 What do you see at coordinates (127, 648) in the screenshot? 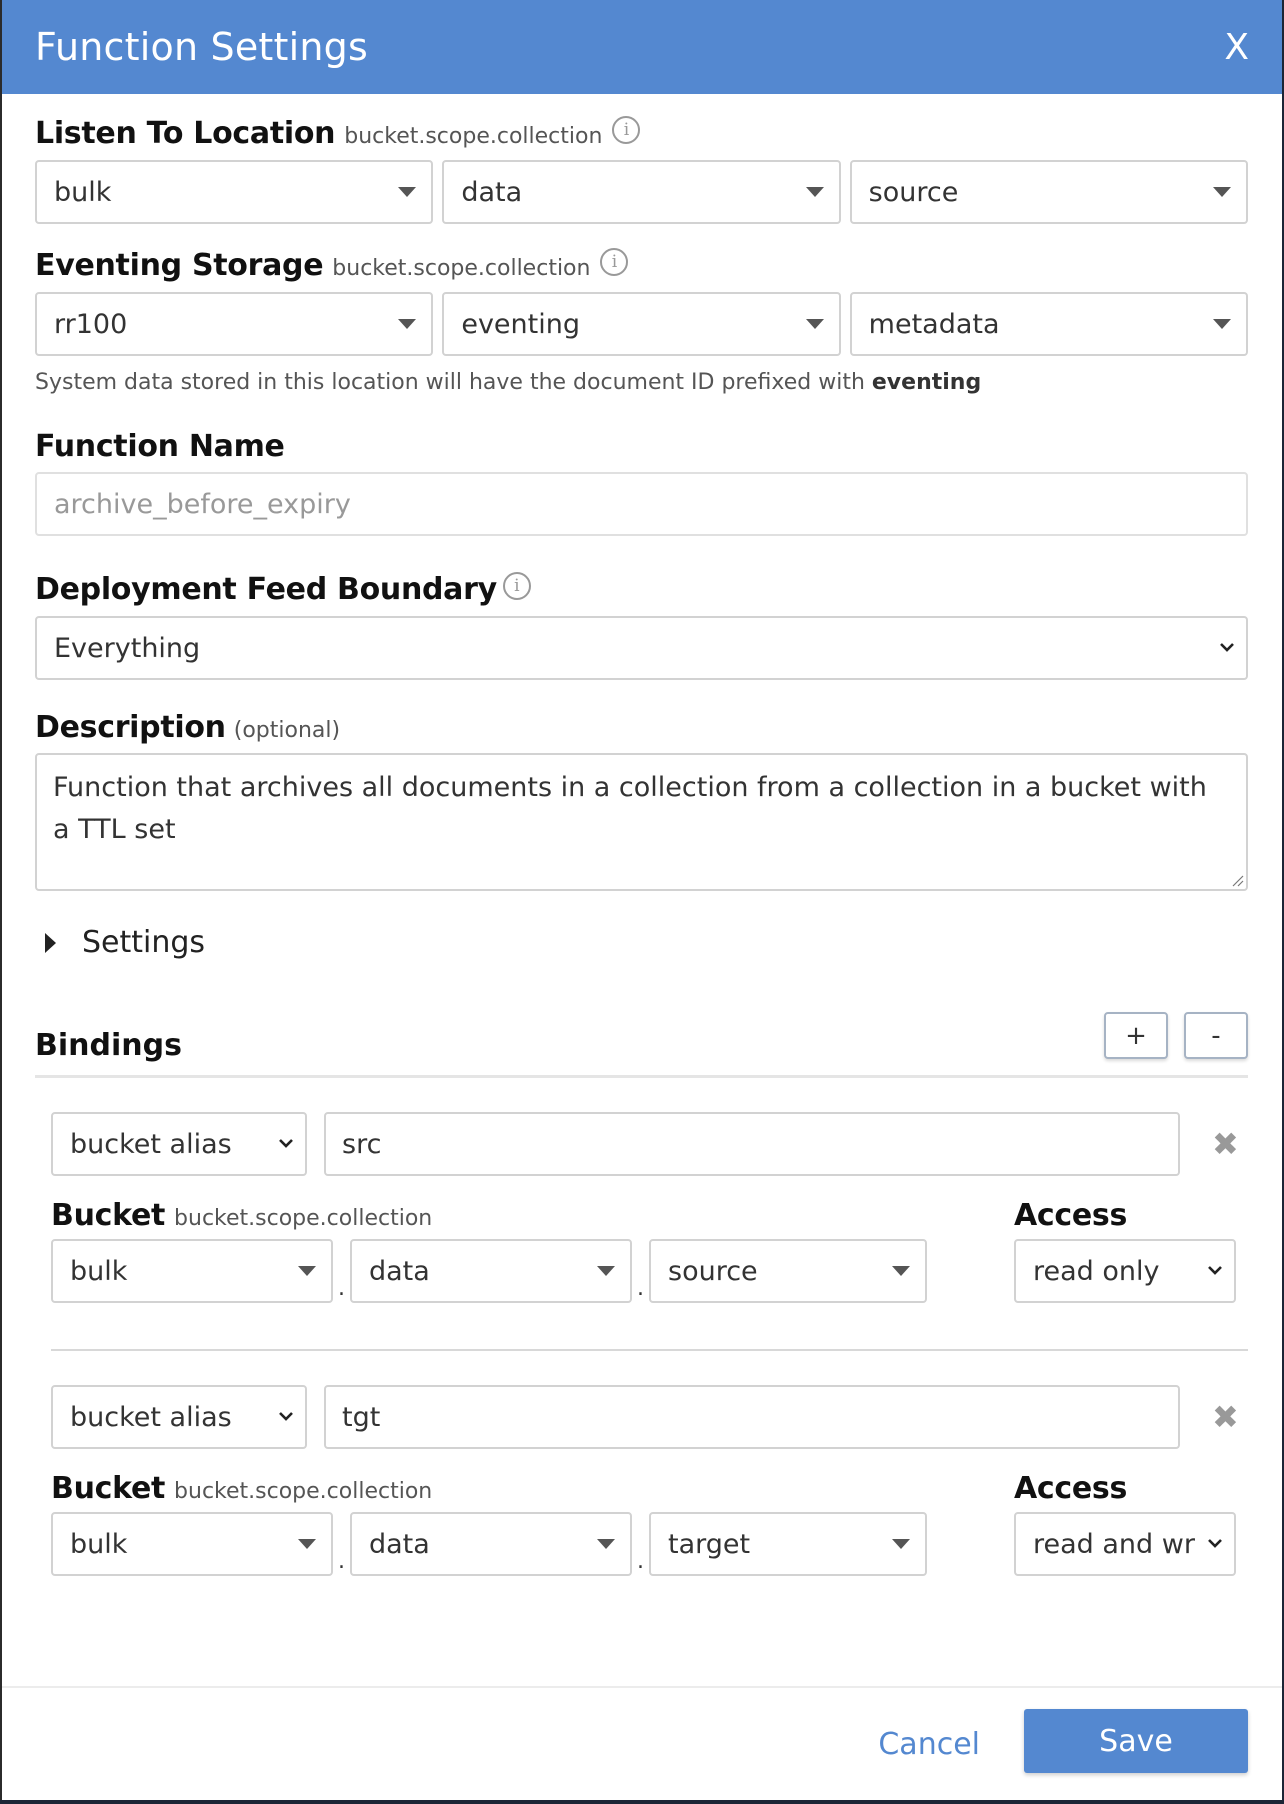
I see `selected-value: Everything` at bounding box center [127, 648].